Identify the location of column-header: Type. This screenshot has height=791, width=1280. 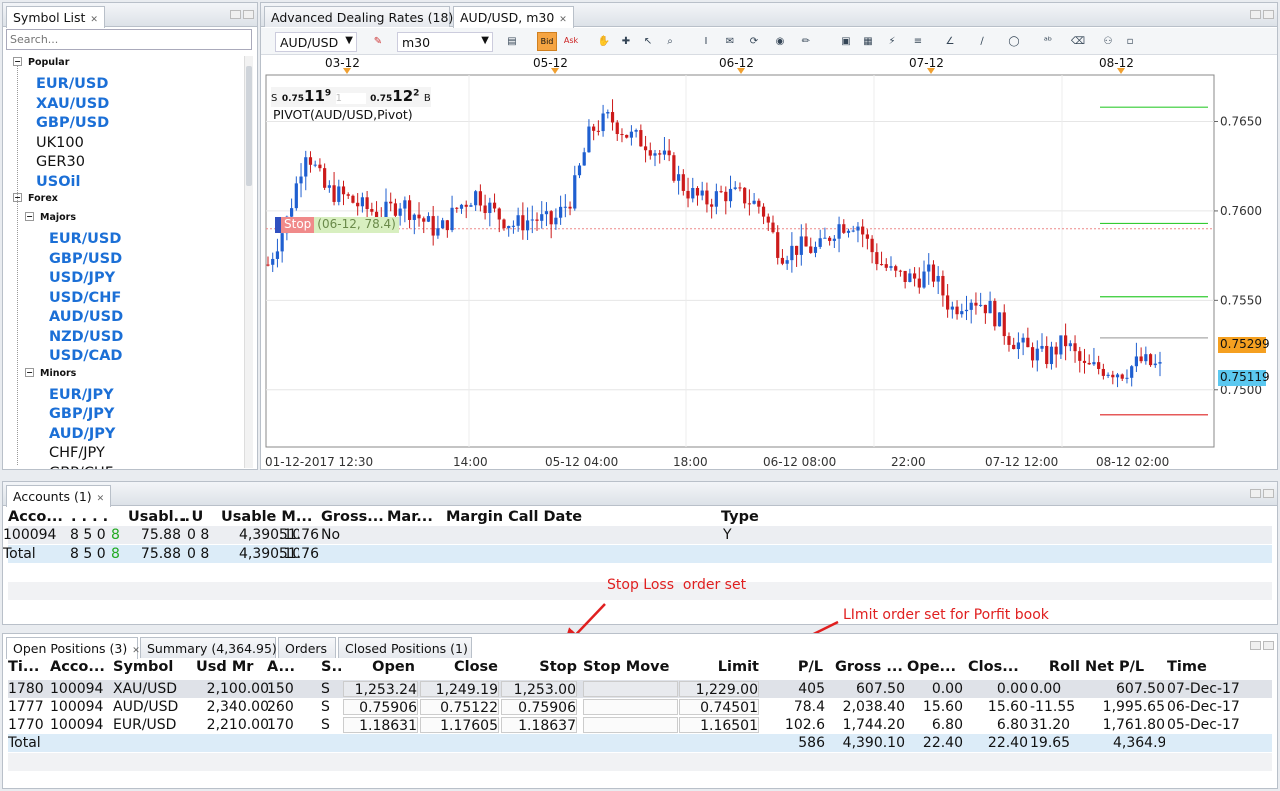
(740, 517).